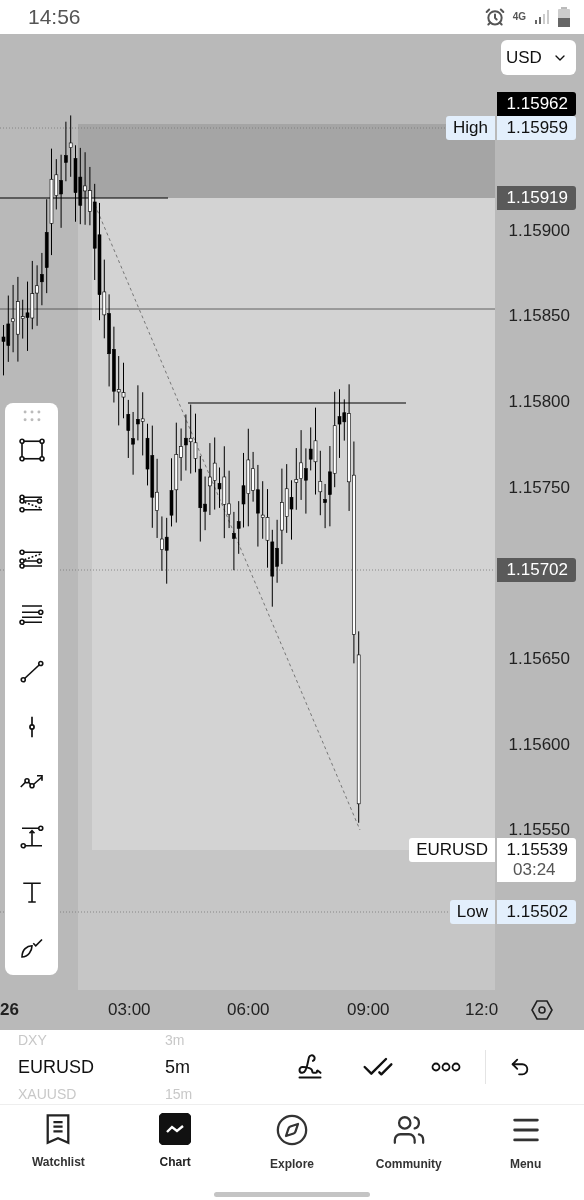 The image size is (584, 1200). Describe the element at coordinates (292, 1130) in the screenshot. I see `compass-icon` at that location.